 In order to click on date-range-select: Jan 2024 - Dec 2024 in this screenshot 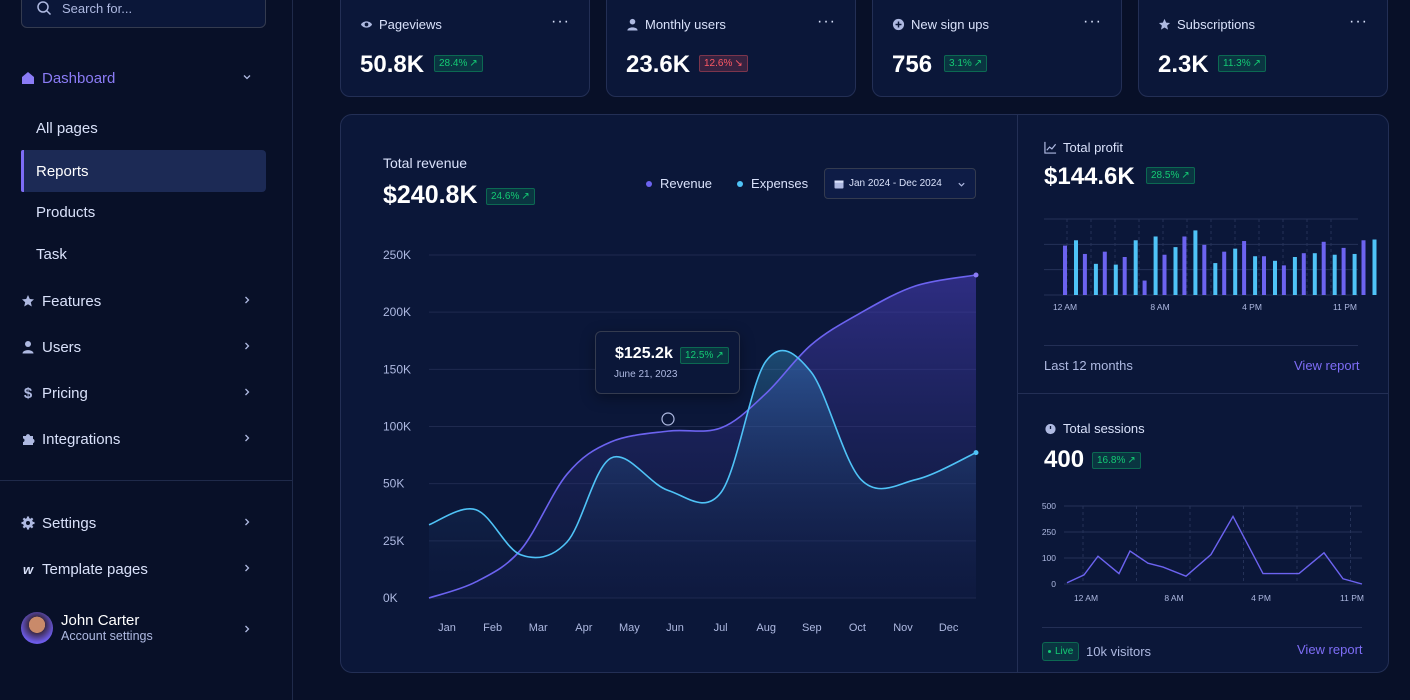, I will do `click(900, 183)`.